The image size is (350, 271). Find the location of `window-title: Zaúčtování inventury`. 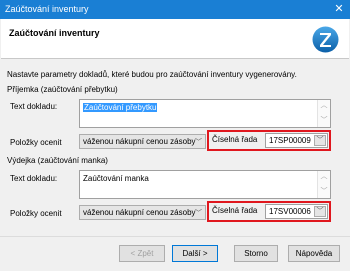

window-title: Zaúčtování inventury is located at coordinates (47, 9).